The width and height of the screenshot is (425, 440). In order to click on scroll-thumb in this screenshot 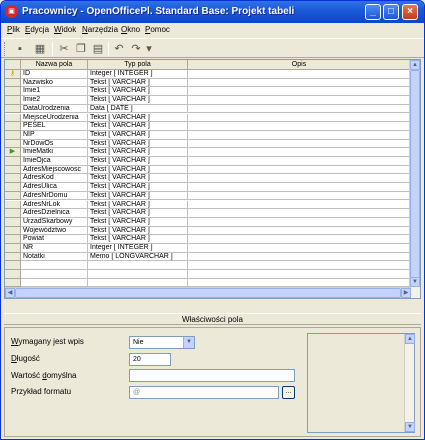, I will do `click(415, 175)`.